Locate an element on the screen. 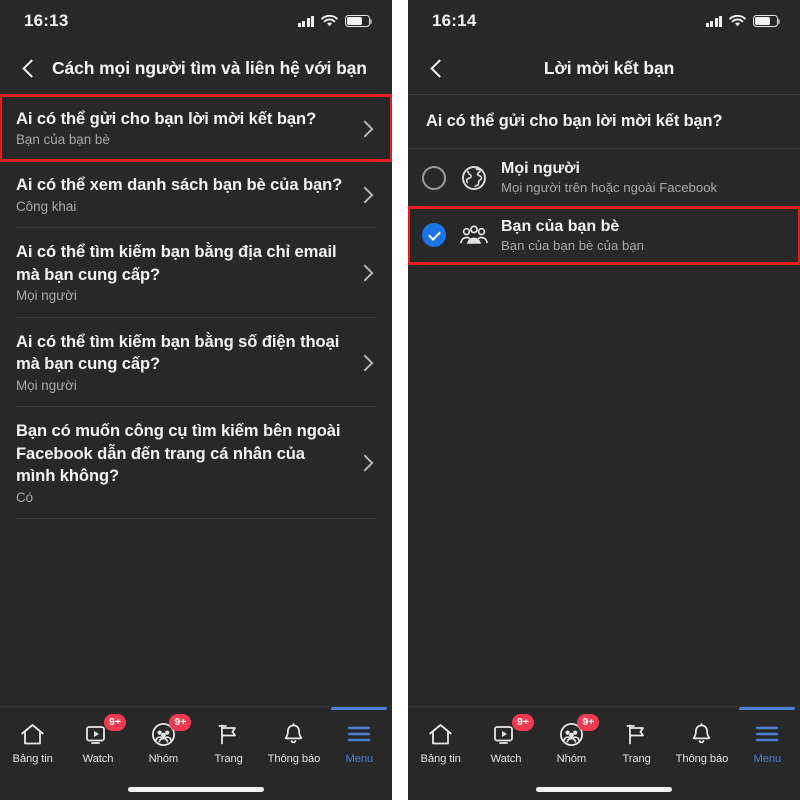 The width and height of the screenshot is (800, 800). row-title: Ai có thể xem danh sách bạn bè của bạn? is located at coordinates (179, 185).